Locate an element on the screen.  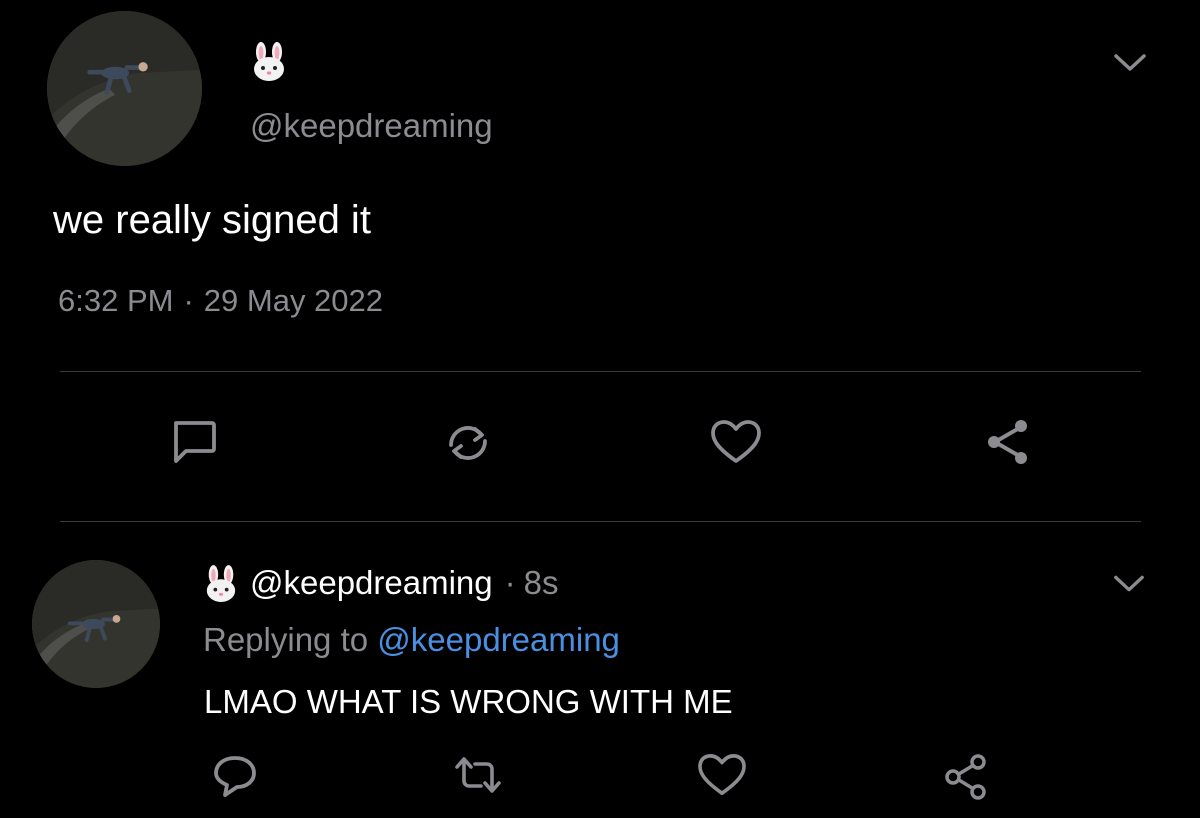
reply-header: @keepdreaming · 8s is located at coordinates (404, 583).